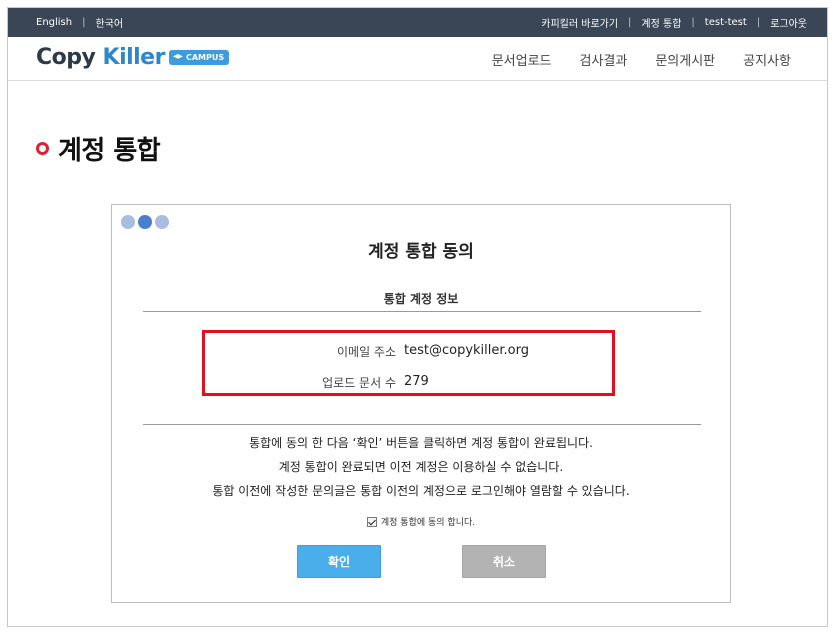 Image resolution: width=835 pixels, height=635 pixels. Describe the element at coordinates (366, 352) in the screenshot. I see `email-label: 이메일 주소` at that location.